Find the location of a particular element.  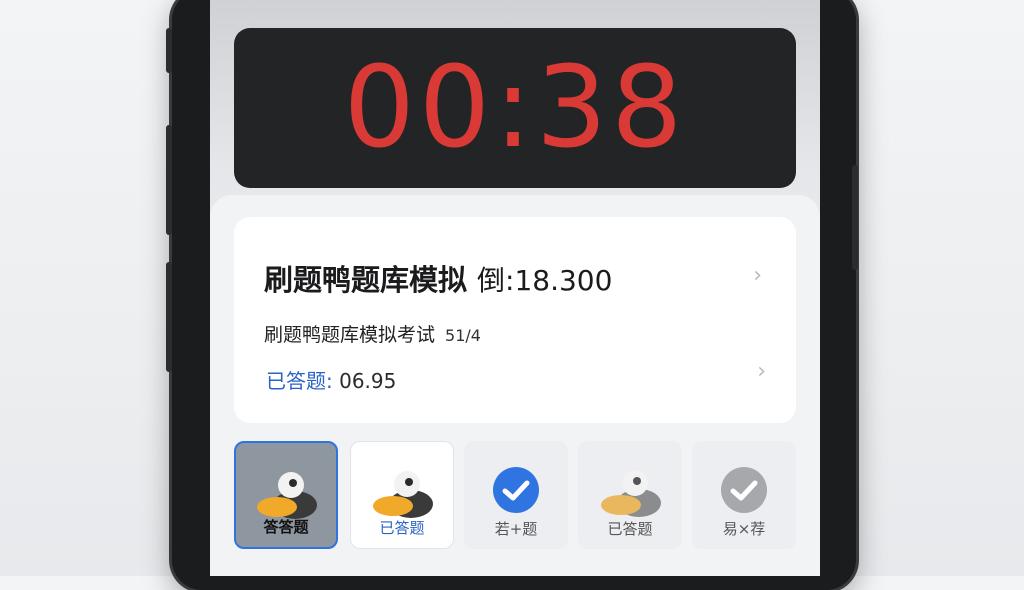

exam-title-row: 刷题鸭题库模拟 倒:18.300 › is located at coordinates (520, 277).